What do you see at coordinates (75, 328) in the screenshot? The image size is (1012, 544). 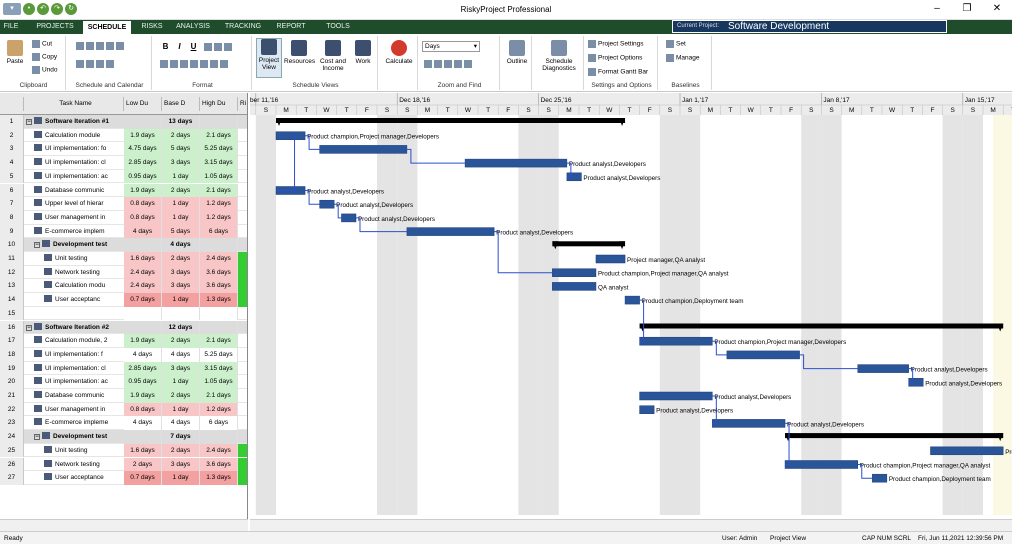 I see `task-name-cell: − Software Iteration #2` at bounding box center [75, 328].